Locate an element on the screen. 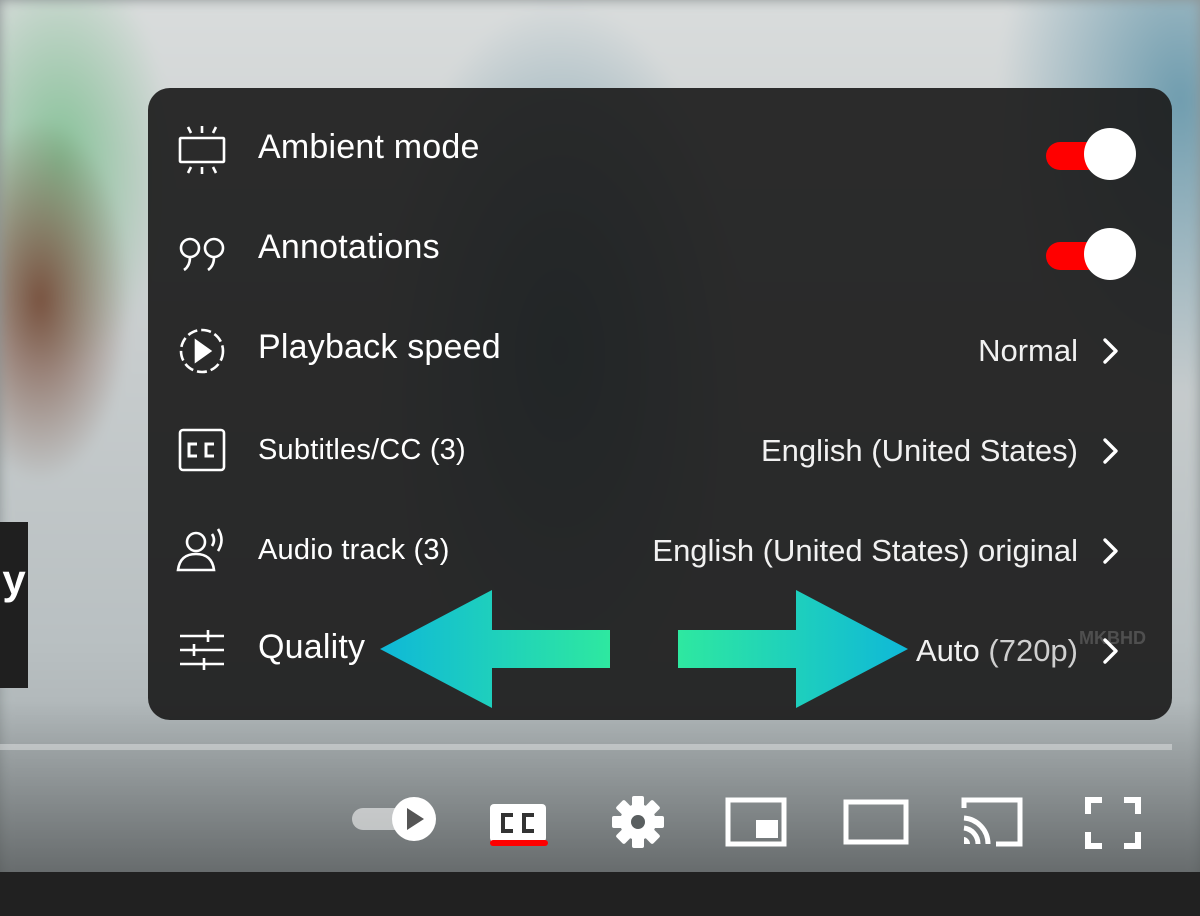 This screenshot has width=1200, height=916. miniplayer-button is located at coordinates (757, 819).